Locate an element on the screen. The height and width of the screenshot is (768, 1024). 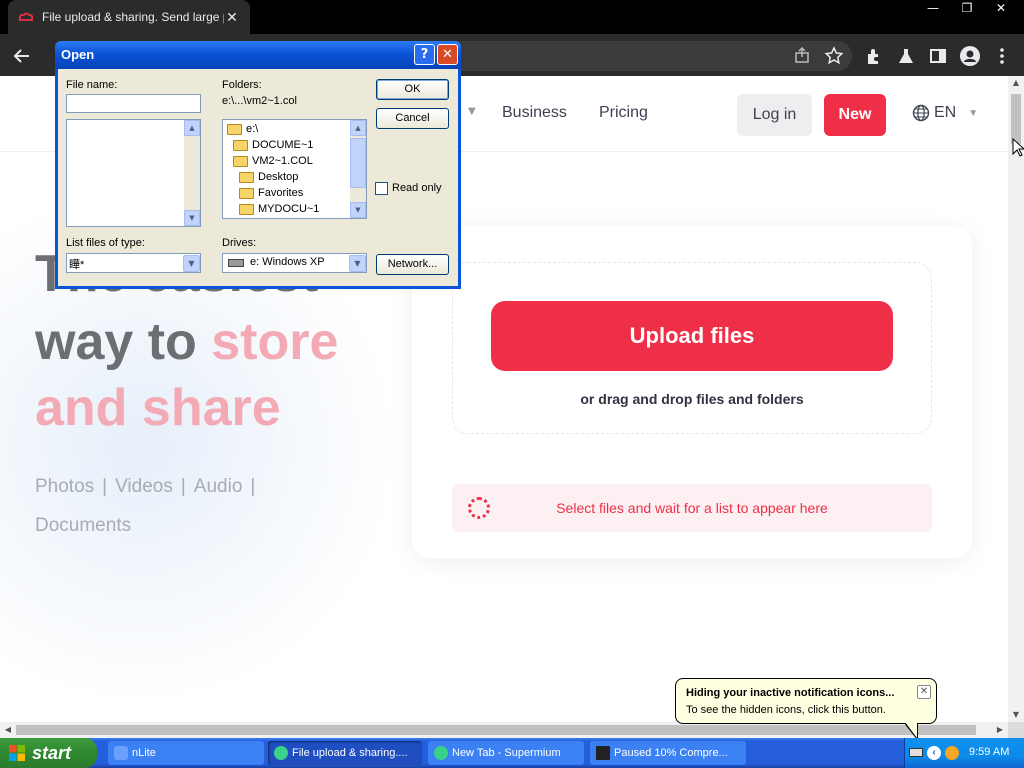
drives-value: e: Windows XP is located at coordinates (287, 262).